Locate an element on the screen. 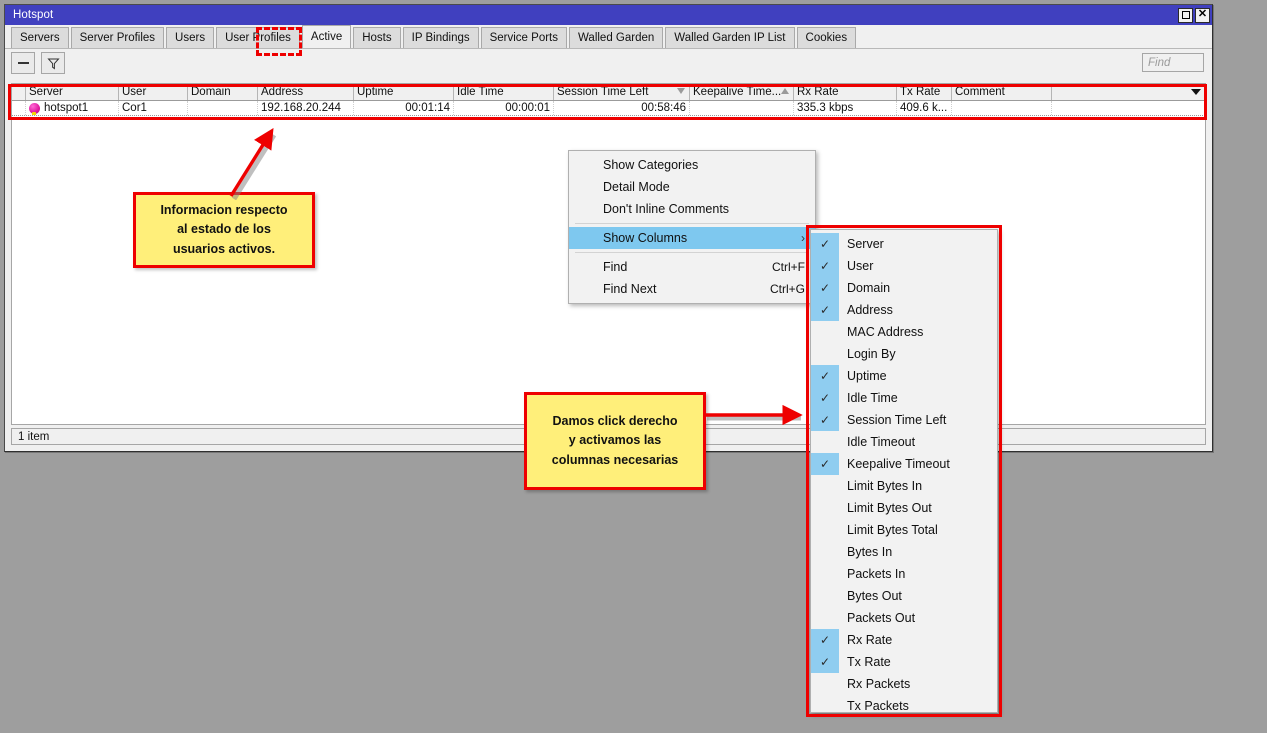  column-toggle-label: Limit Bytes Total is located at coordinates (892, 530).